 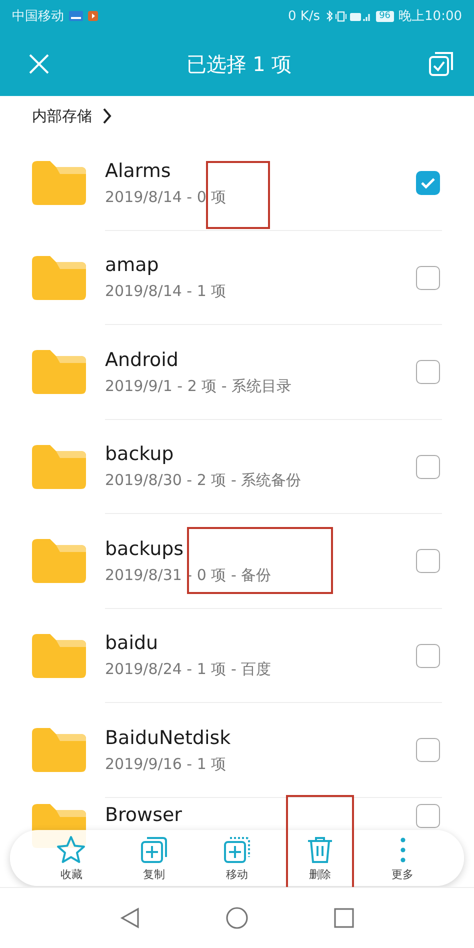 I want to click on folder-row: BaiduNetdisk 2019/9/16 - 1 项, so click(x=237, y=750).